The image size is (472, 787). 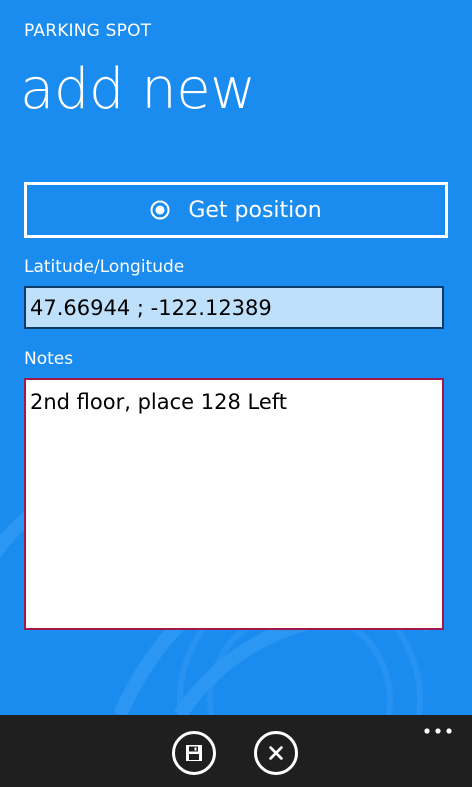 What do you see at coordinates (138, 89) in the screenshot?
I see `page-title: add new` at bounding box center [138, 89].